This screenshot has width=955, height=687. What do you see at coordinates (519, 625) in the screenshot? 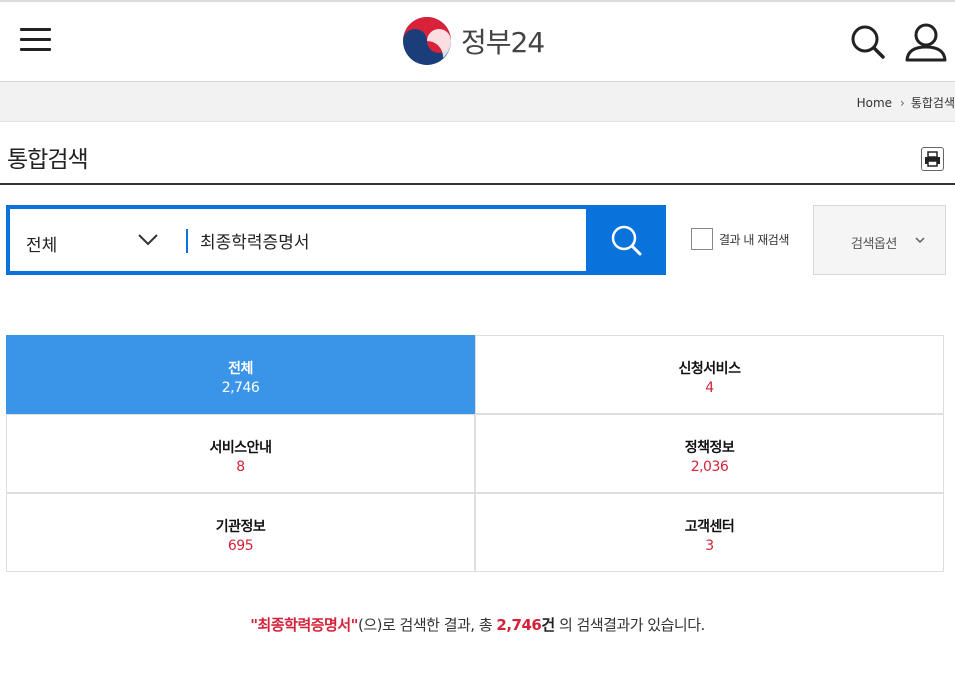
I see `summary-count: 2,746` at bounding box center [519, 625].